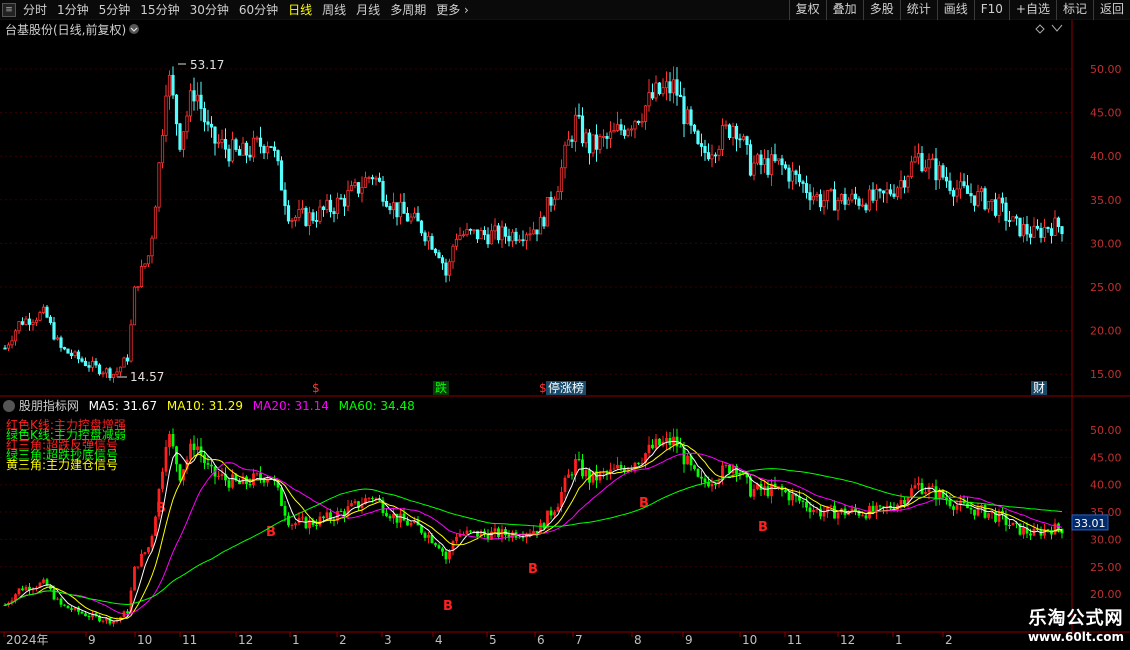  Describe the element at coordinates (991, 10) in the screenshot. I see `toolbar-button-5: F10` at that location.